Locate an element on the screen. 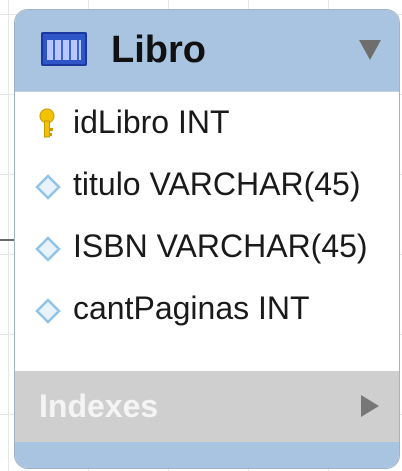 The width and height of the screenshot is (402, 471). expand-arrow-icon is located at coordinates (370, 406).